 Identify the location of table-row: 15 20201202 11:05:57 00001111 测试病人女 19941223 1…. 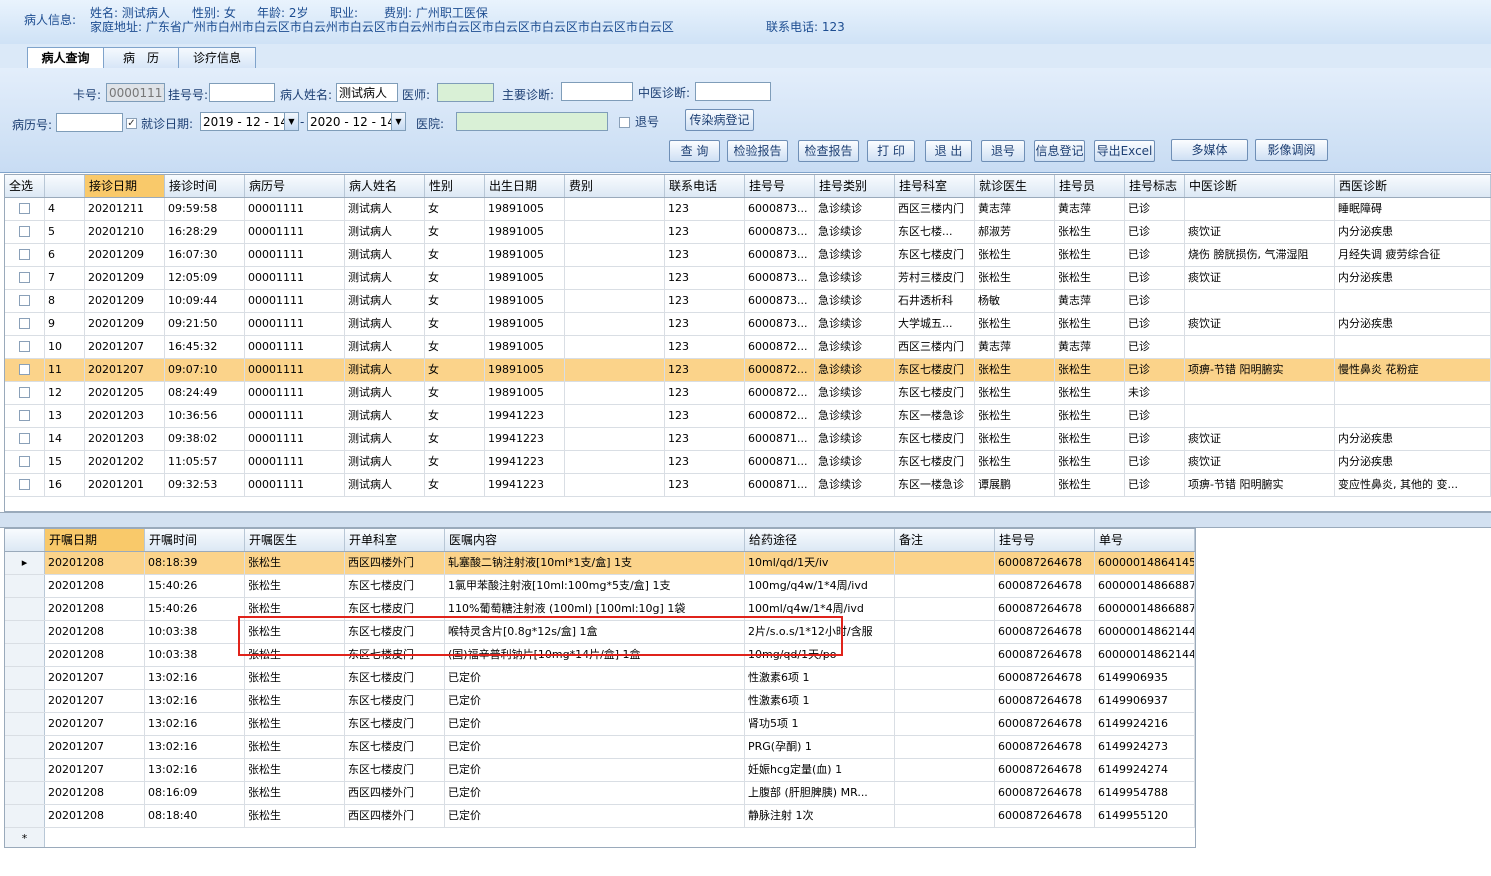
(748, 462).